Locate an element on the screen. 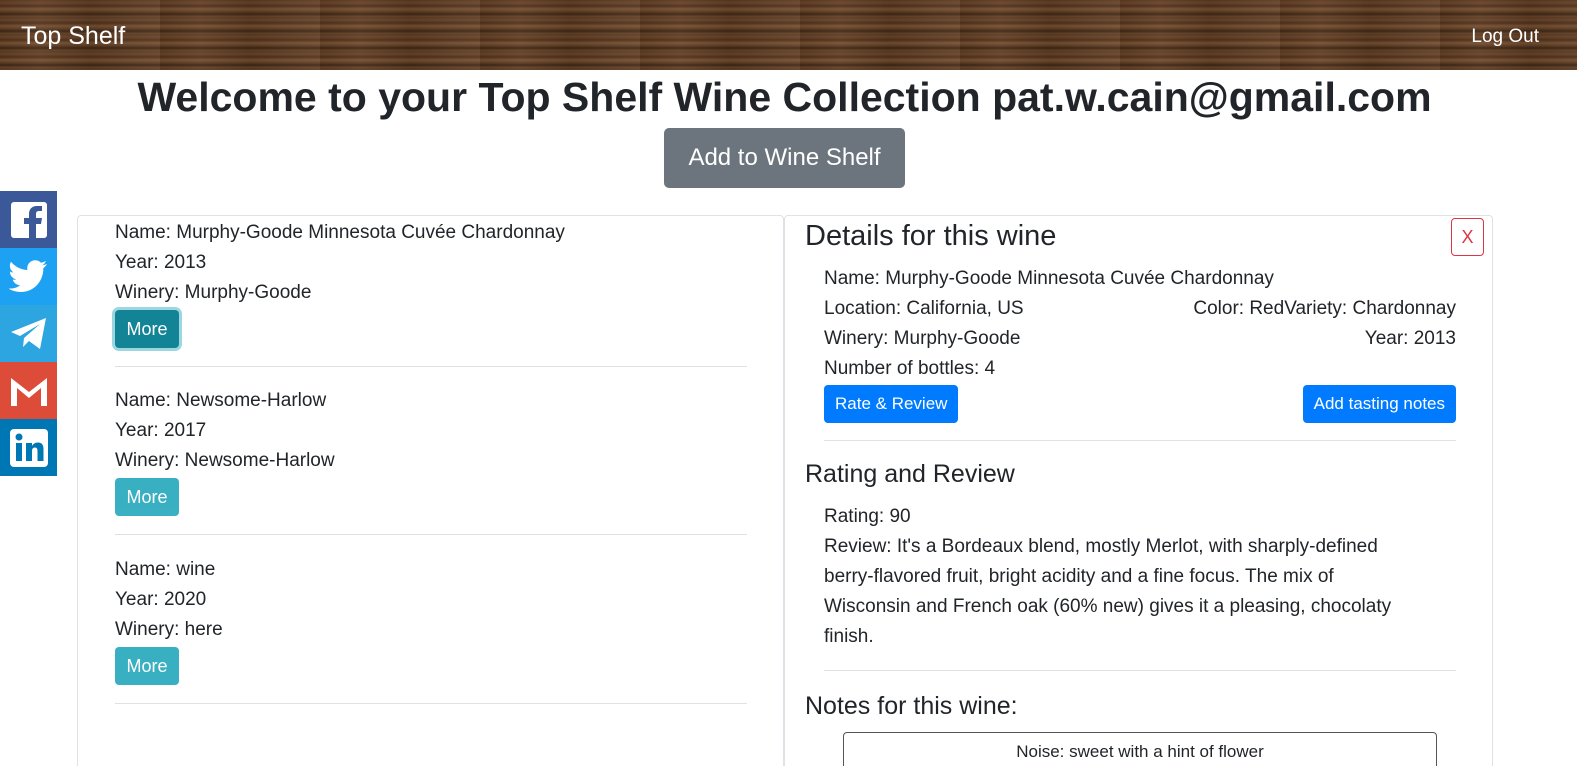 The image size is (1577, 766). detail-color-variety: Color: RedVariety: Chardonnay is located at coordinates (1324, 308).